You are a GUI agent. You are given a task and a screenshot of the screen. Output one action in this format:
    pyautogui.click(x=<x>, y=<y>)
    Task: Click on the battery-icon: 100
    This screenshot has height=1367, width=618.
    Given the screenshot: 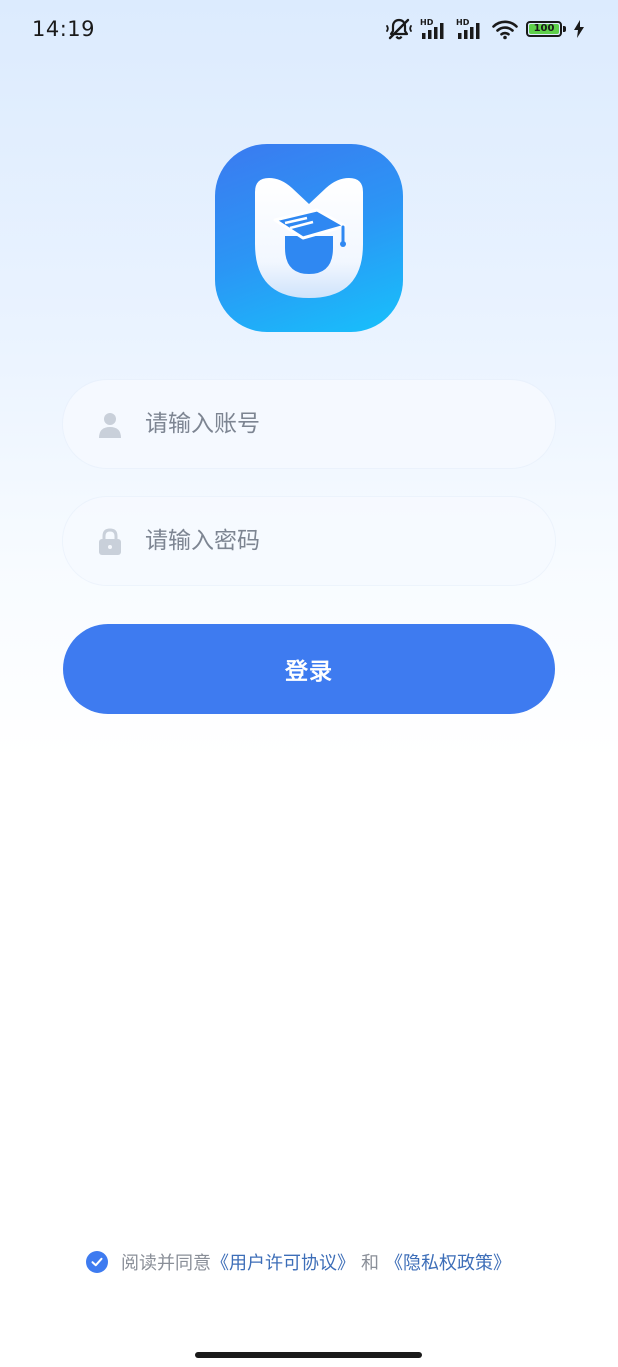 What is the action you would take?
    pyautogui.click(x=546, y=29)
    